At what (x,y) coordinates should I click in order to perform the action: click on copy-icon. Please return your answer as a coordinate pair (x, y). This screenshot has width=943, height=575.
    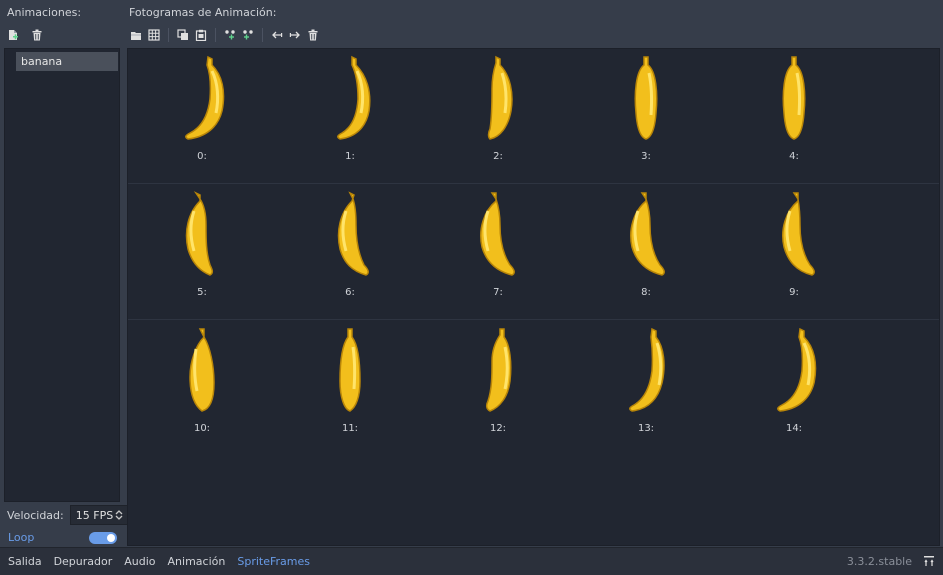
    Looking at the image, I should click on (182, 34).